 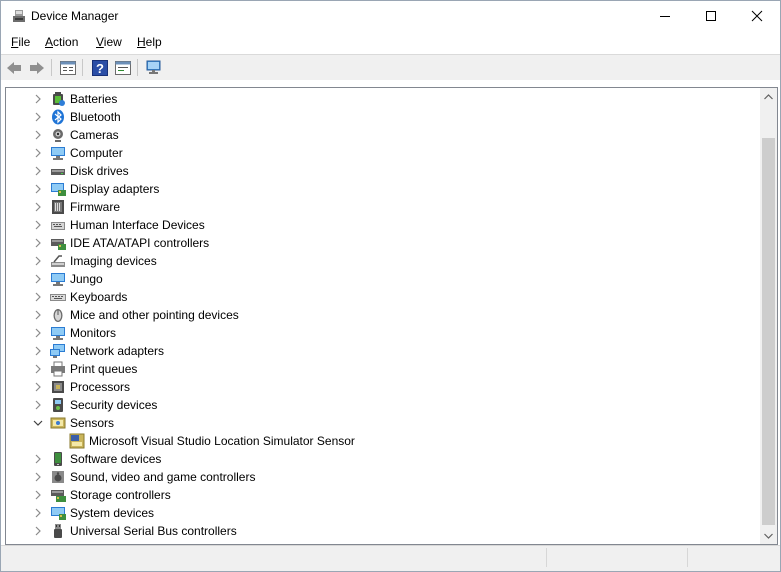 What do you see at coordinates (163, 477) in the screenshot?
I see `tree-node-label: Sound, video and game controllers` at bounding box center [163, 477].